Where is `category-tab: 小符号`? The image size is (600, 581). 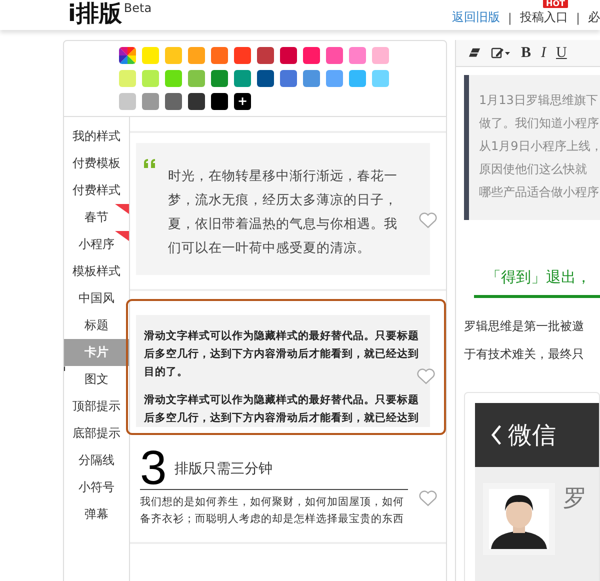 category-tab: 小符号 is located at coordinates (96, 487).